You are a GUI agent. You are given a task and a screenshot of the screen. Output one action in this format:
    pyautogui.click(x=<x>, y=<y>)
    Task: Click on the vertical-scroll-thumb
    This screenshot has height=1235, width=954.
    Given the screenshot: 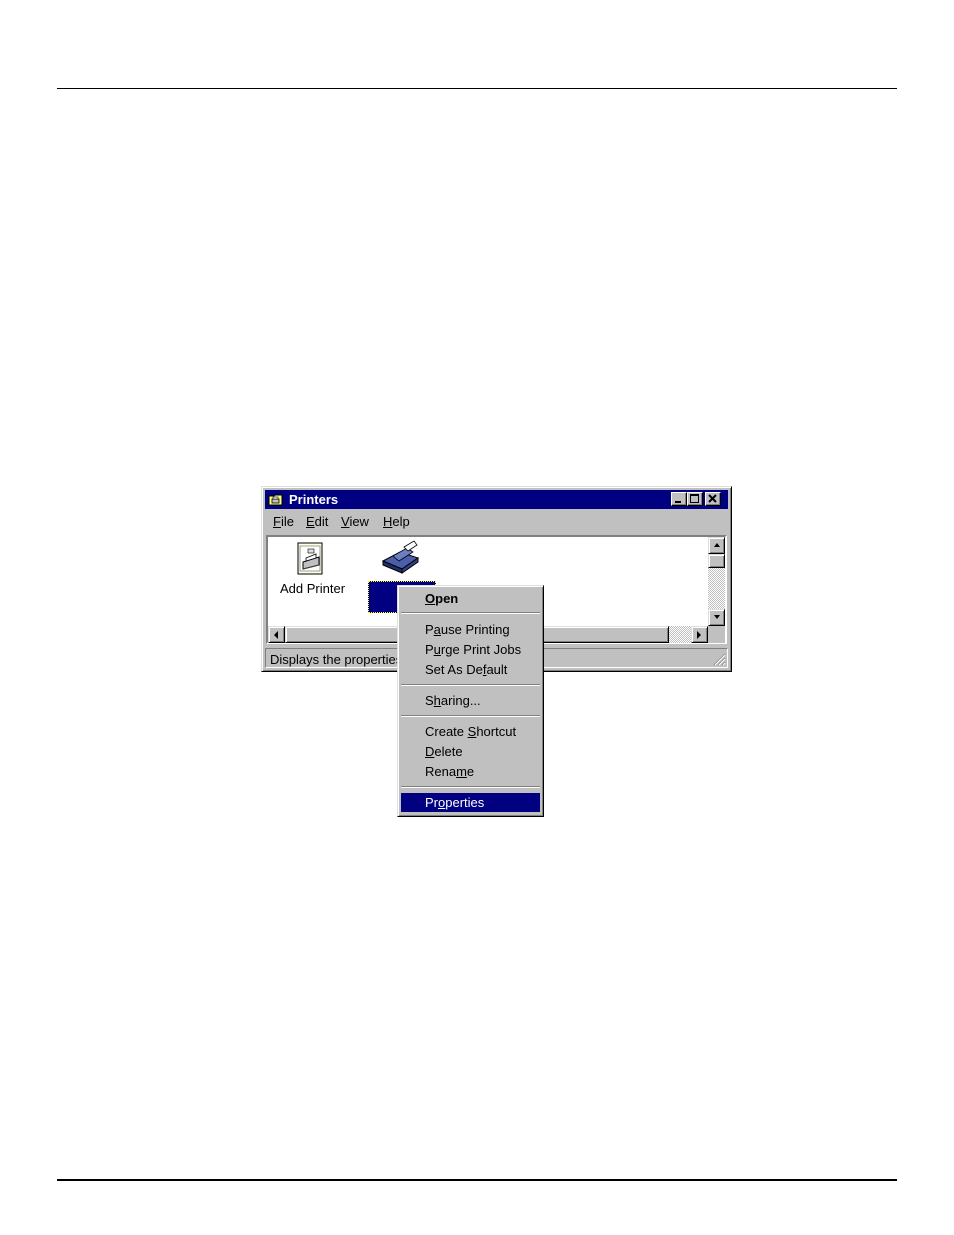 What is the action you would take?
    pyautogui.click(x=716, y=561)
    